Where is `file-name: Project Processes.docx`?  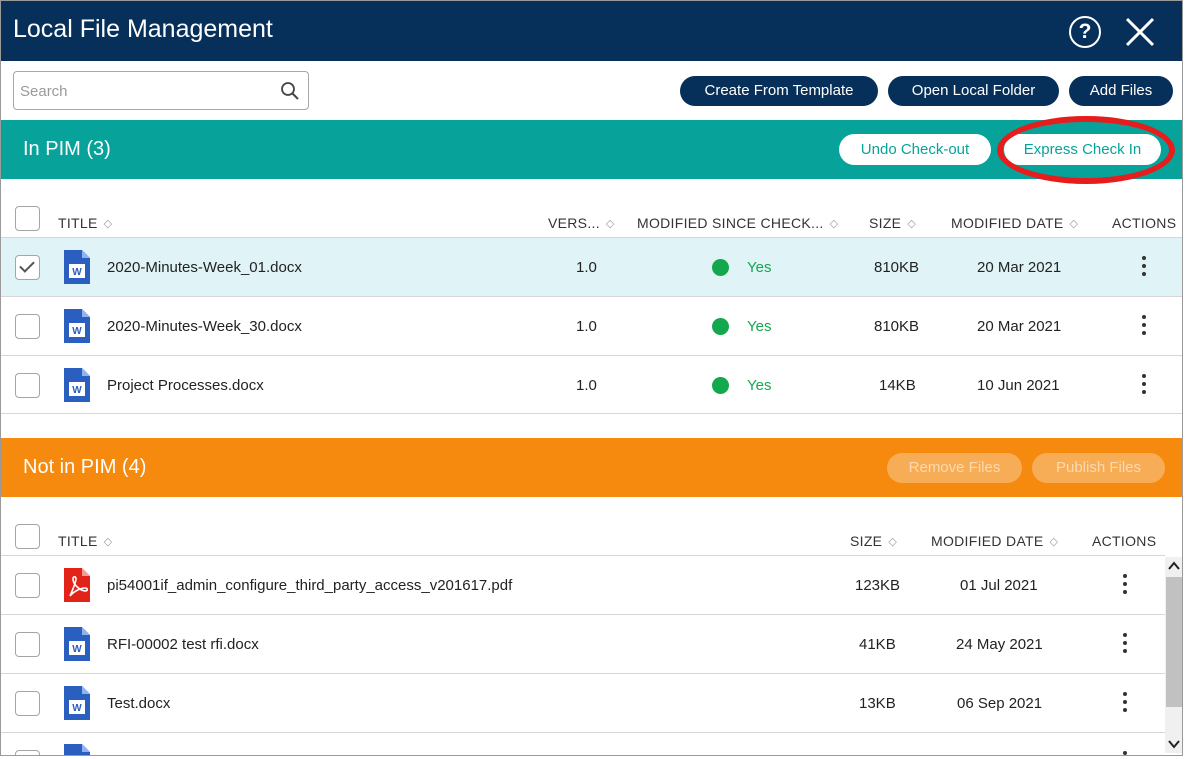
file-name: Project Processes.docx is located at coordinates (185, 385).